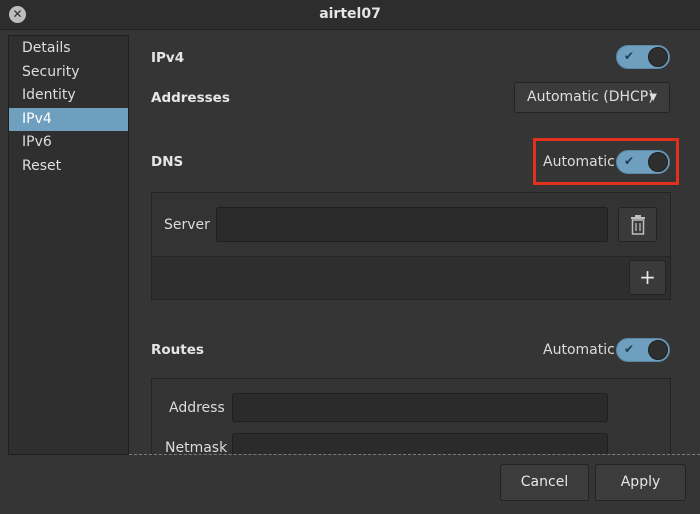  I want to click on route-netmask-input, so click(420, 443).